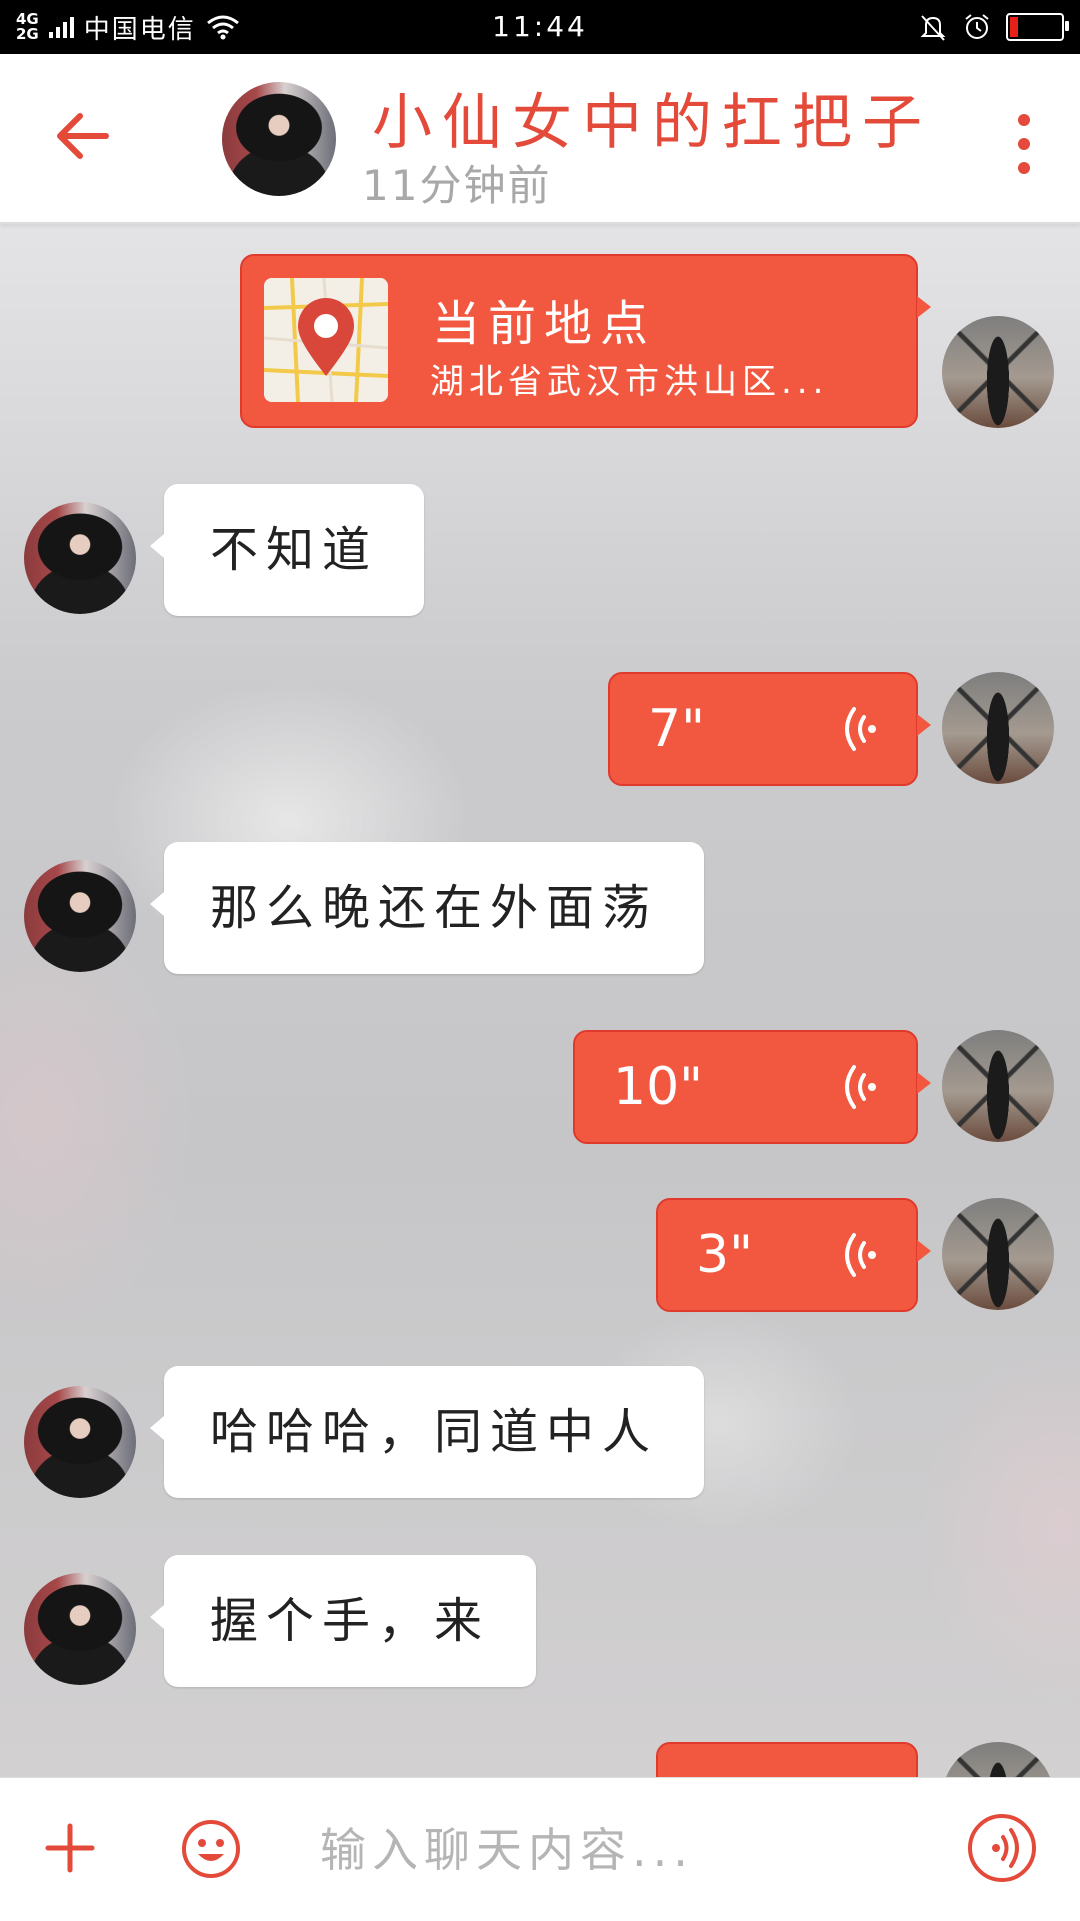  Describe the element at coordinates (793, 1255) in the screenshot. I see `voice-bubble: 3"` at that location.